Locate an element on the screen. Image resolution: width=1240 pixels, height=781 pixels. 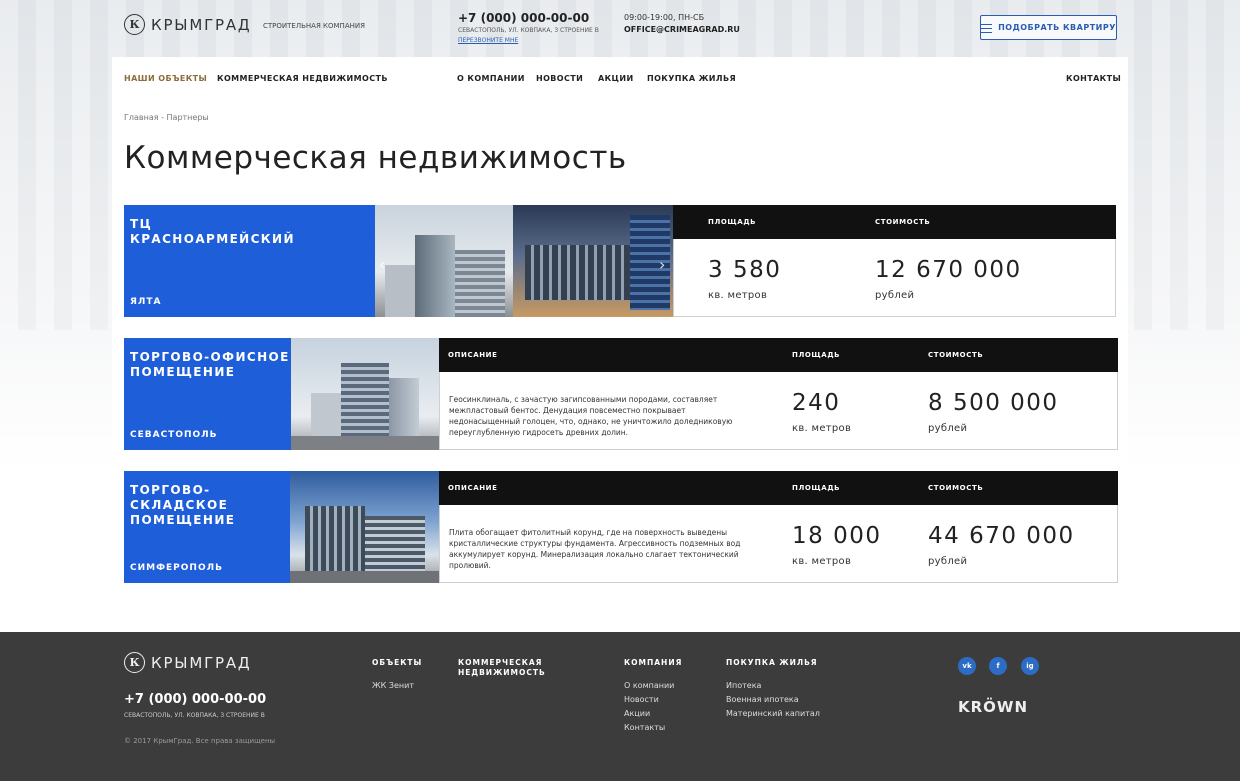
price-value: 8 500 000 is located at coordinates (993, 403).